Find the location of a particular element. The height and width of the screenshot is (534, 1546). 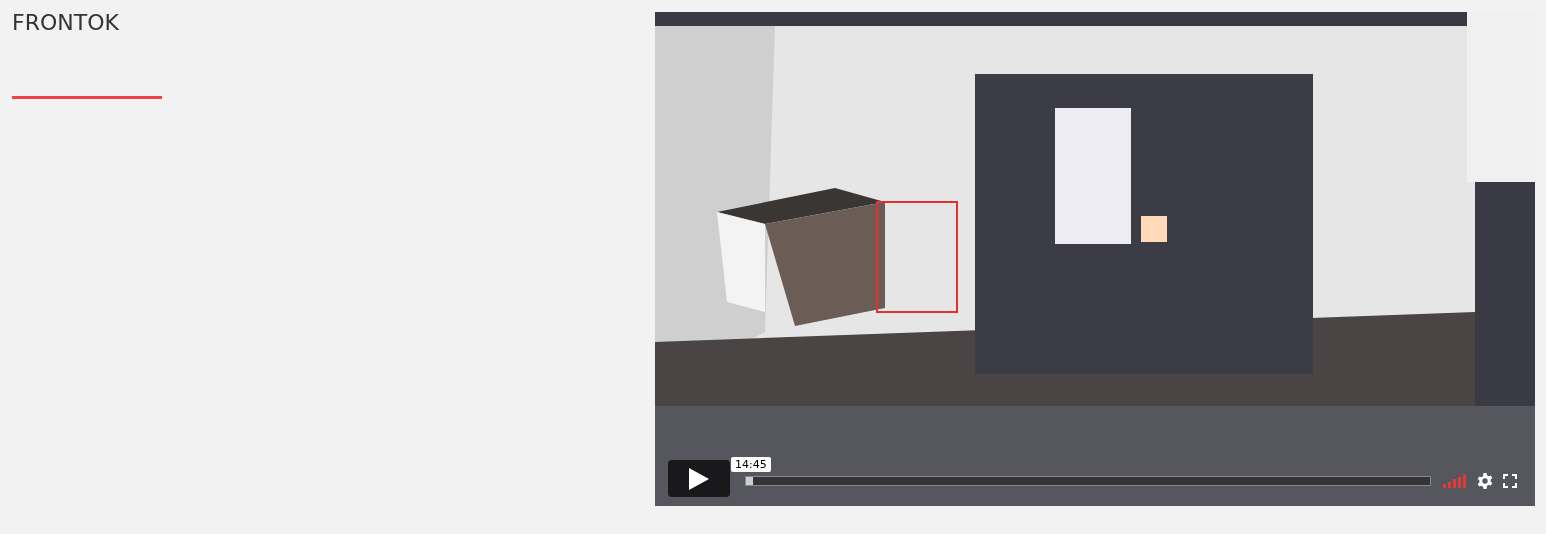

settings-icon is located at coordinates (1485, 481).